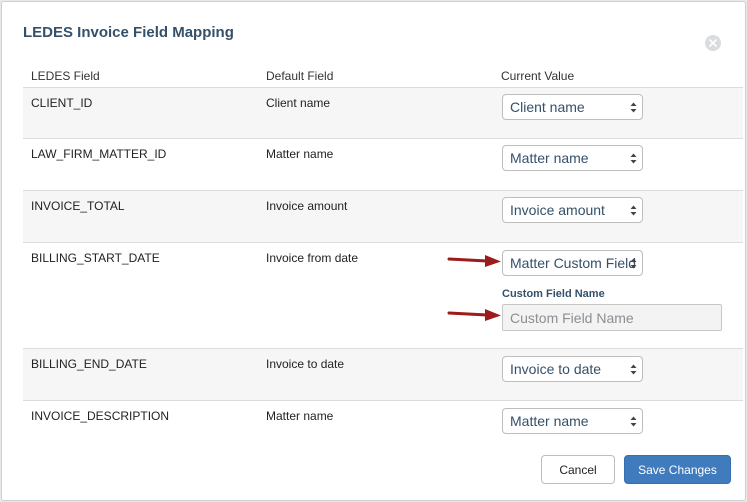 The image size is (747, 502). What do you see at coordinates (312, 258) in the screenshot?
I see `default-field-cell: Invoice from date` at bounding box center [312, 258].